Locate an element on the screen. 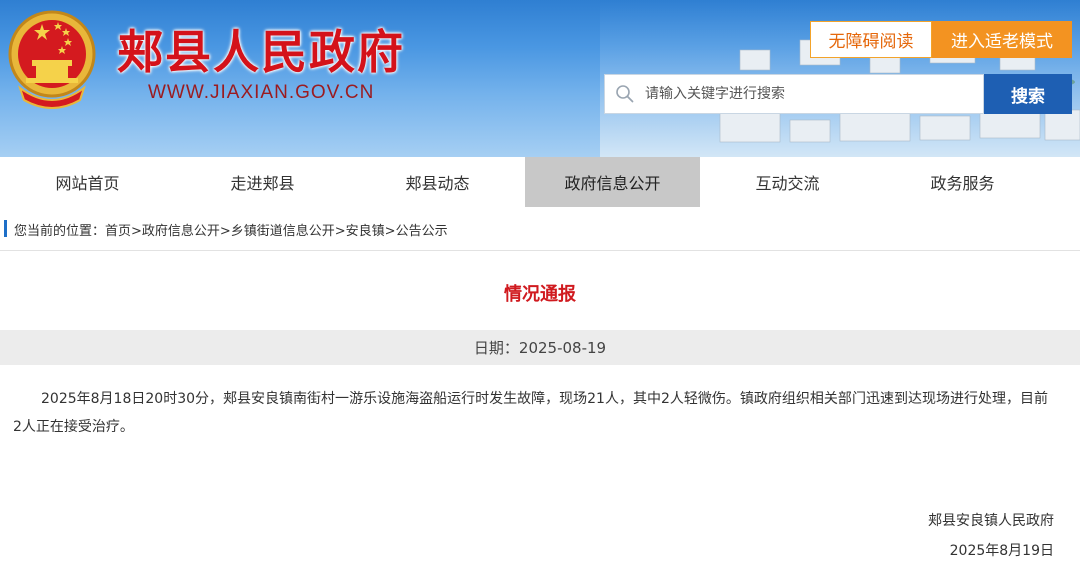  site-title: 郏县人民政府 is located at coordinates (261, 52).